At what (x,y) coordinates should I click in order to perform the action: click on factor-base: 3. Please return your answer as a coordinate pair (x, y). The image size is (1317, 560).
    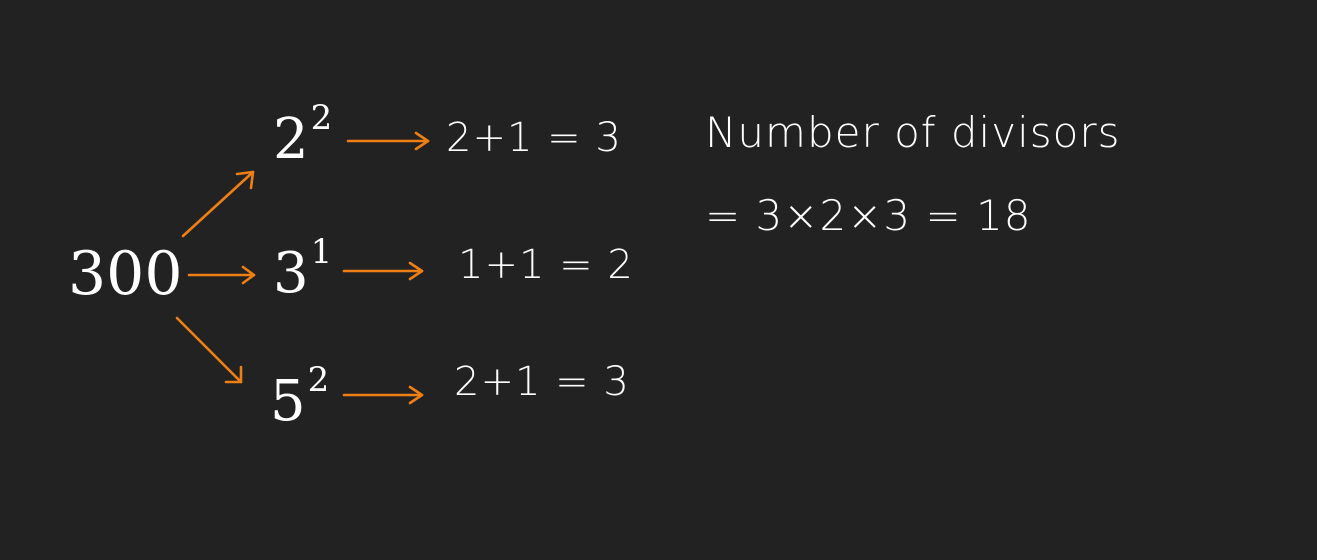
    Looking at the image, I should click on (291, 273).